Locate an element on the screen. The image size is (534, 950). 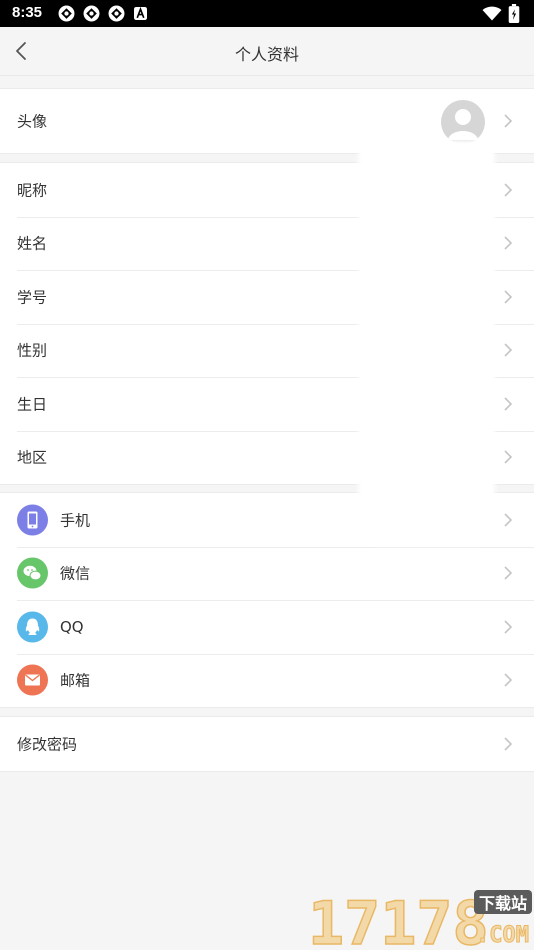
name-label: 姓名 is located at coordinates (32, 243).